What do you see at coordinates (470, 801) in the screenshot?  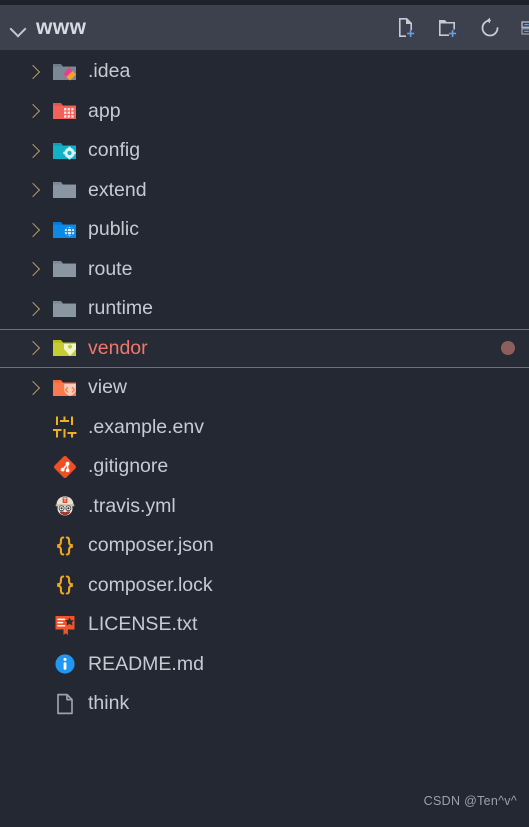 I see `csdn-watermark: CSDN @Ten^v^` at bounding box center [470, 801].